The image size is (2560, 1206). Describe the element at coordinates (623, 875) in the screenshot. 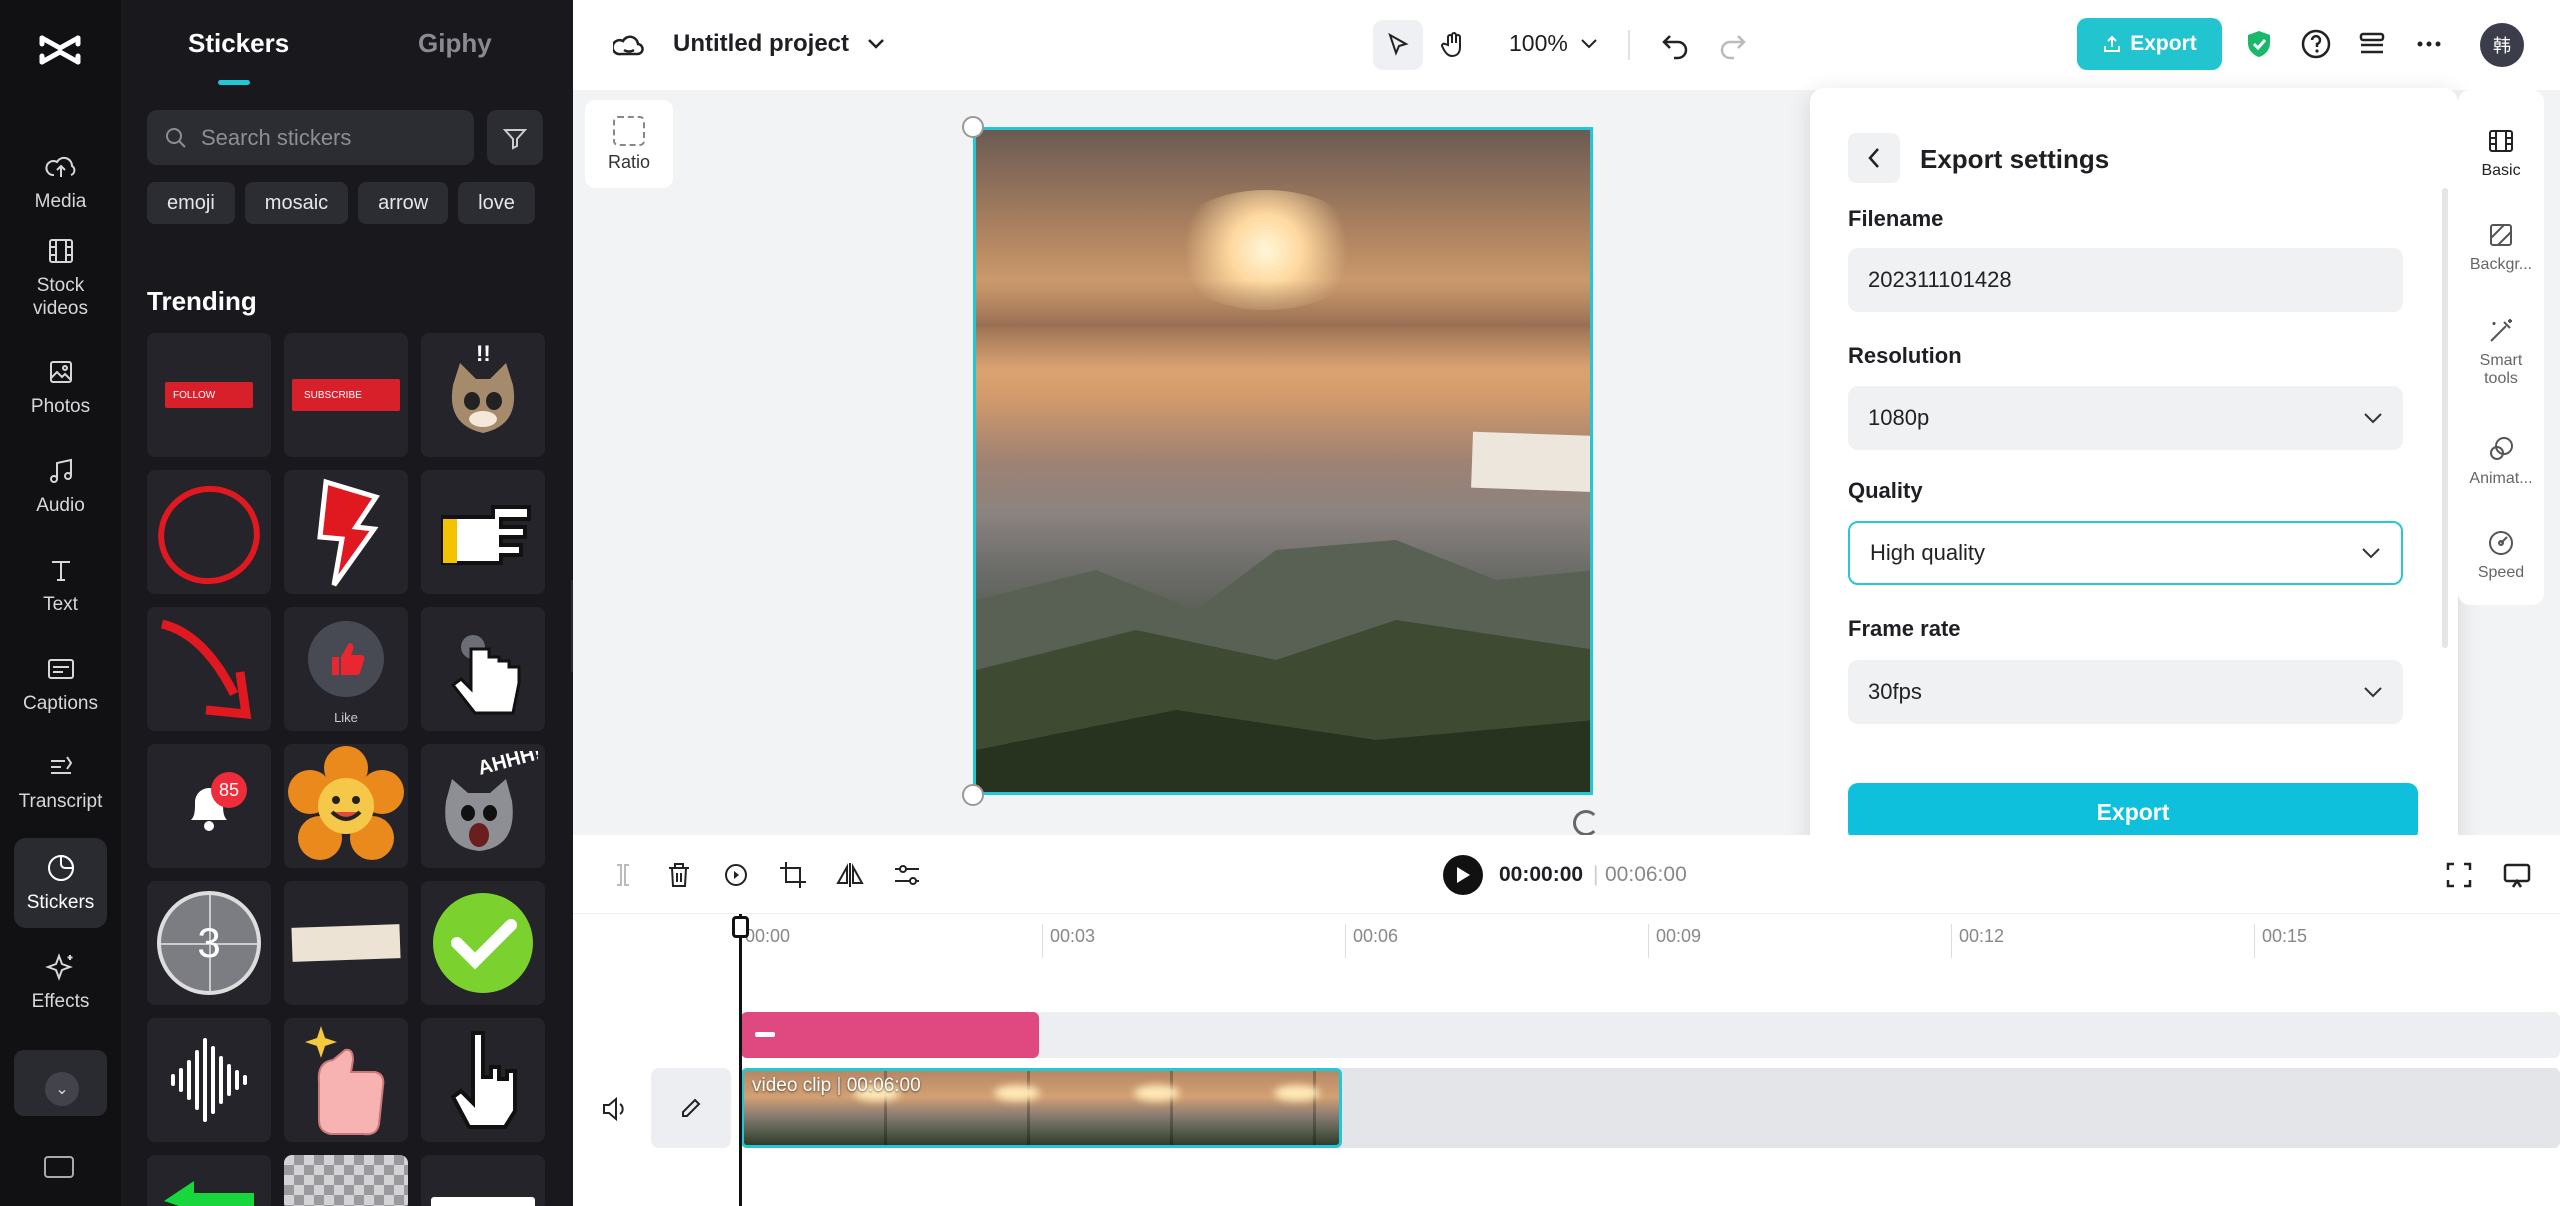

I see `split-icon` at that location.